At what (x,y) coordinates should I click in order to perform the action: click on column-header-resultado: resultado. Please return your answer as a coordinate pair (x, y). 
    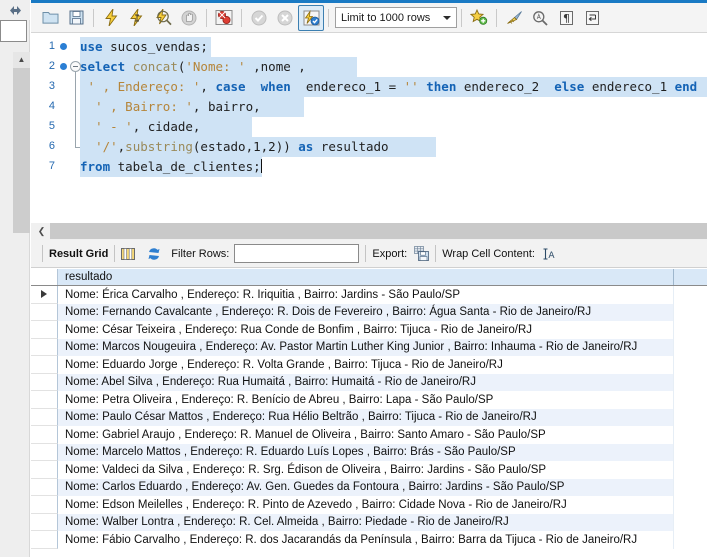
    Looking at the image, I should click on (366, 277).